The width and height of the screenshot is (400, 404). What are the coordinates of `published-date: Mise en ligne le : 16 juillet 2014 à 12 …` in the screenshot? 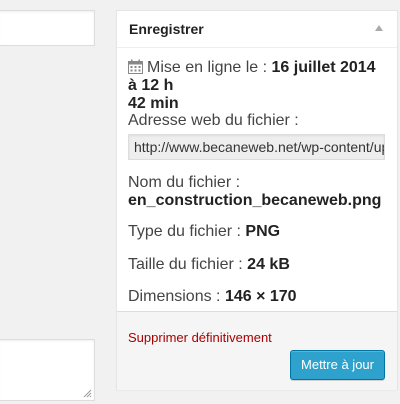 It's located at (257, 86).